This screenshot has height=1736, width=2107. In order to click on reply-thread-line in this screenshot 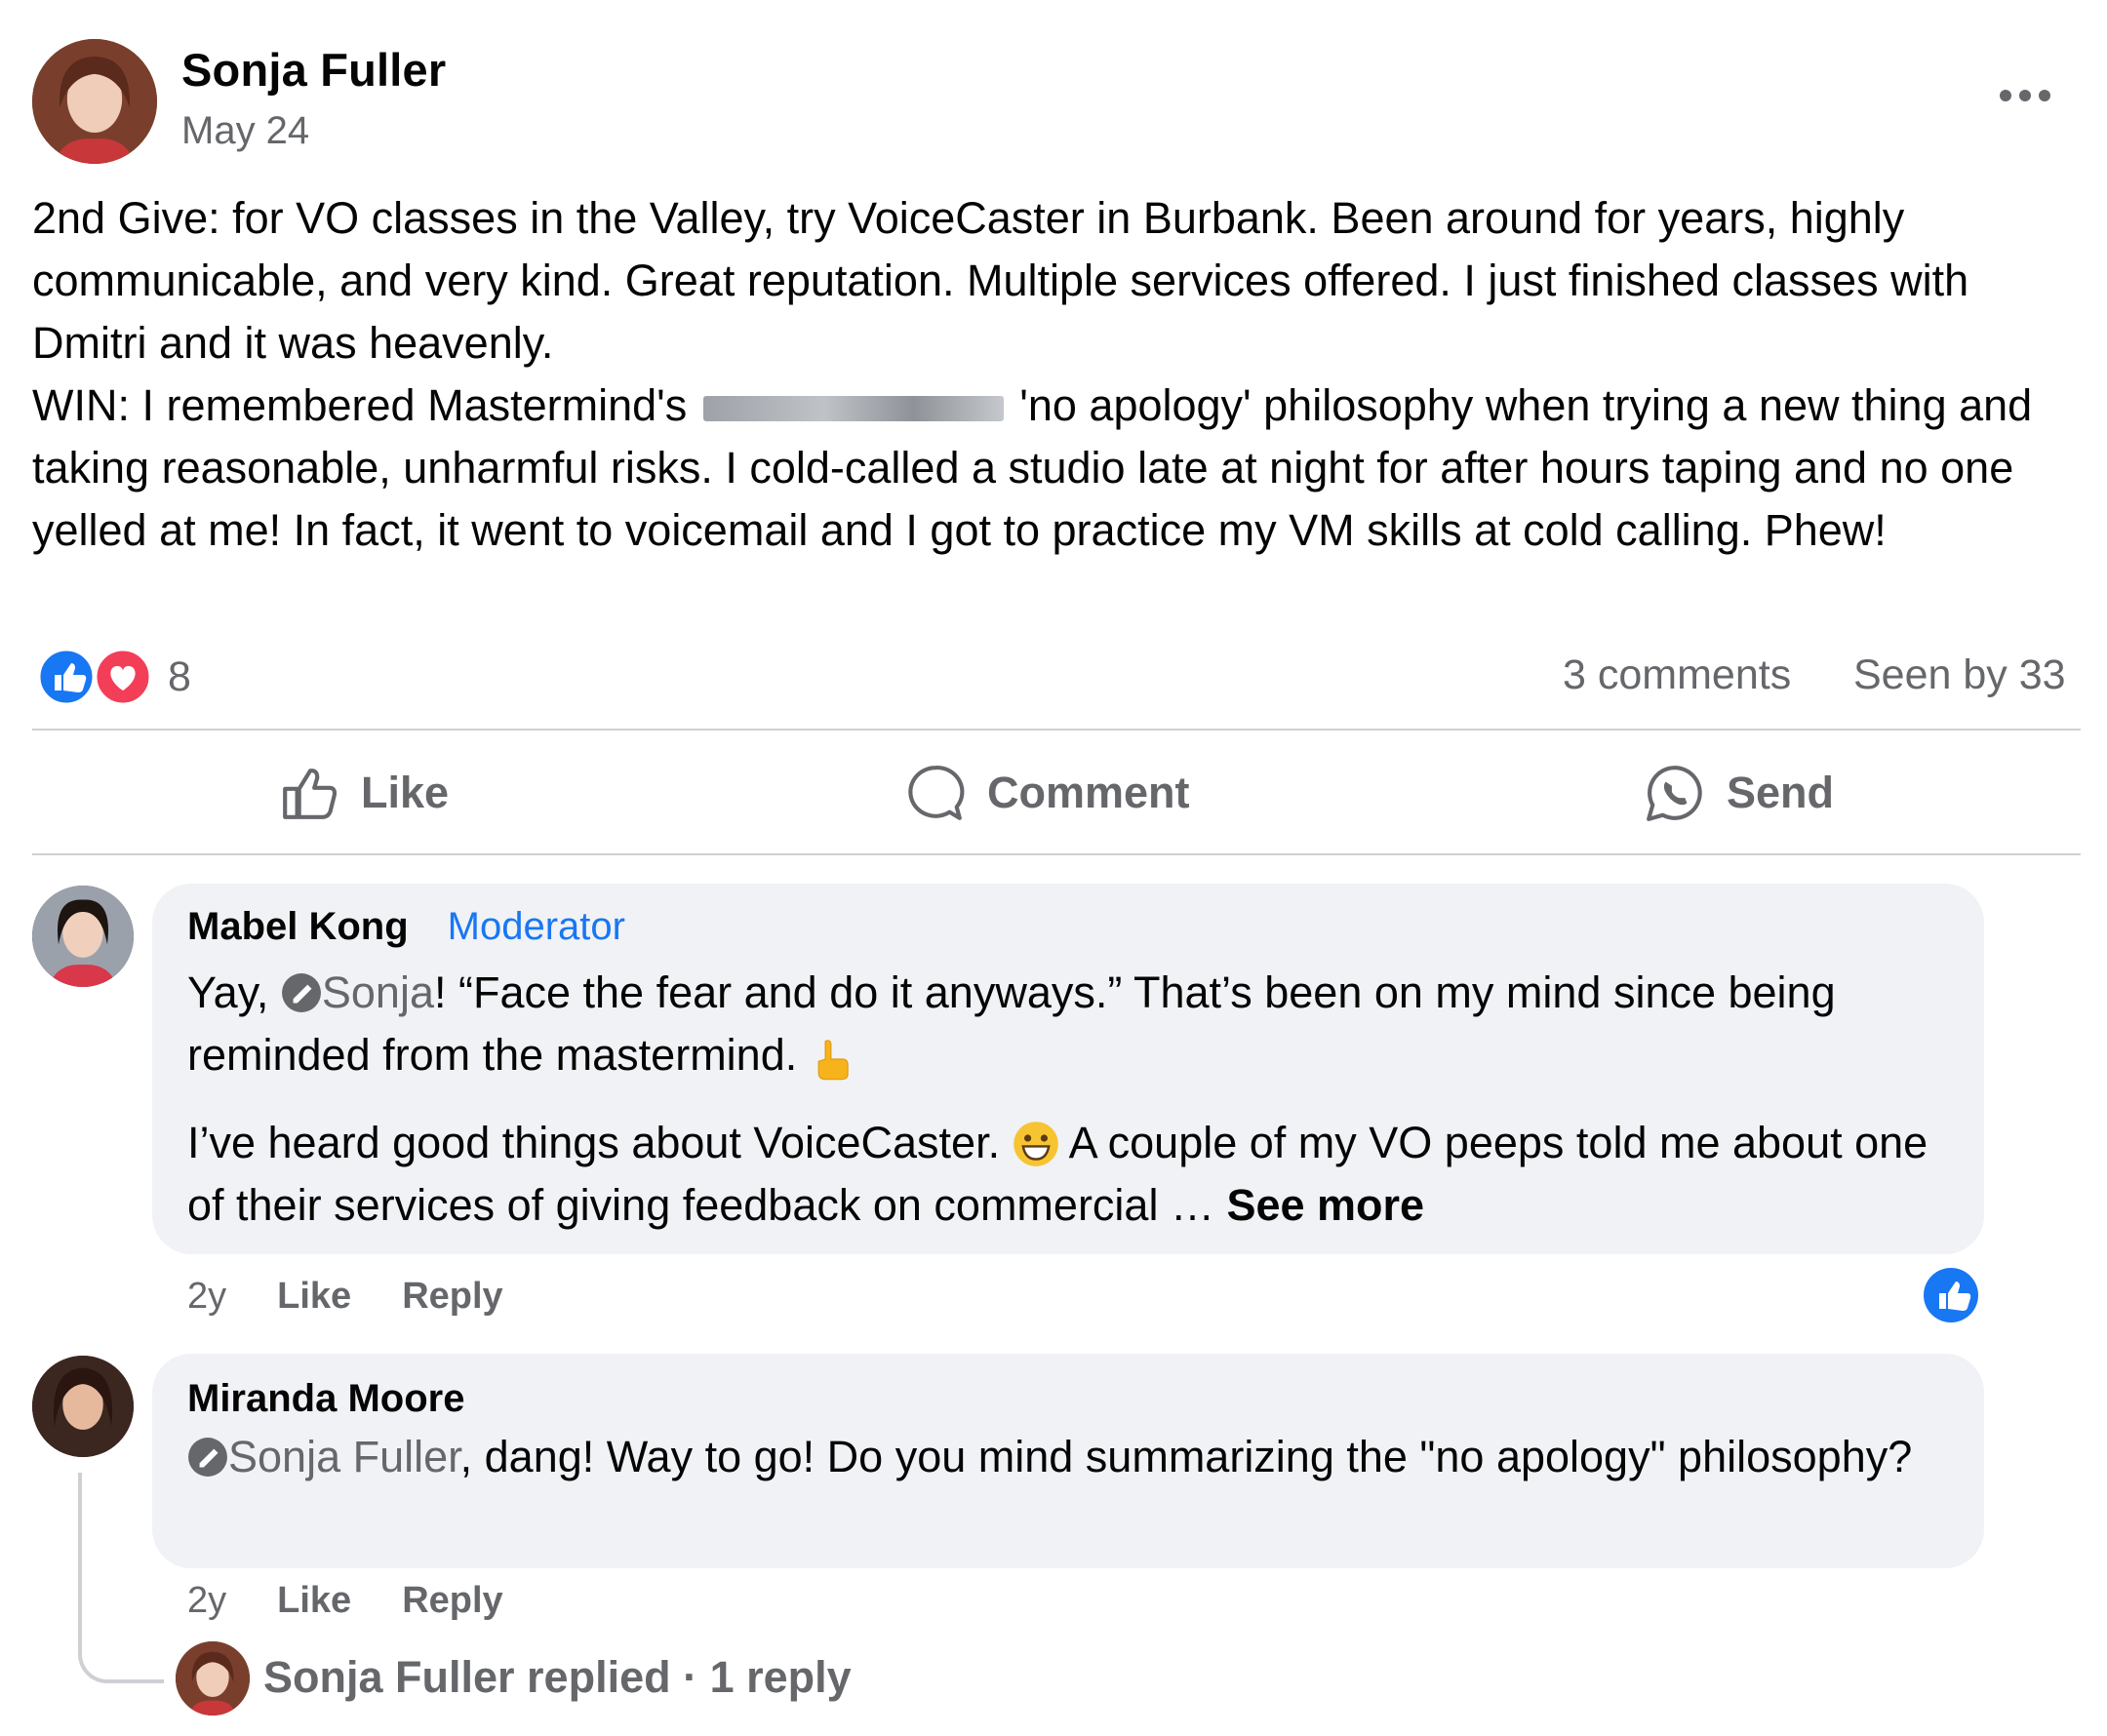, I will do `click(121, 1578)`.